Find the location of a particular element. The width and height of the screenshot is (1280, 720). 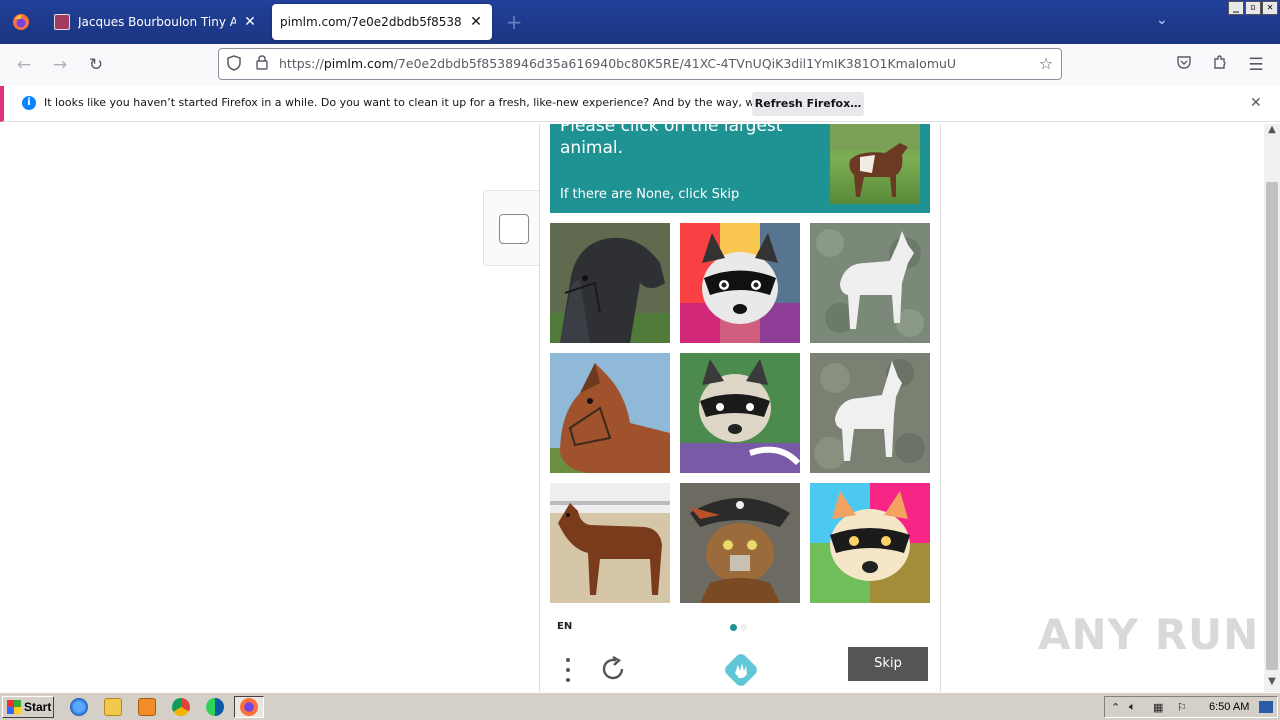

start-button: Start is located at coordinates (28, 707).